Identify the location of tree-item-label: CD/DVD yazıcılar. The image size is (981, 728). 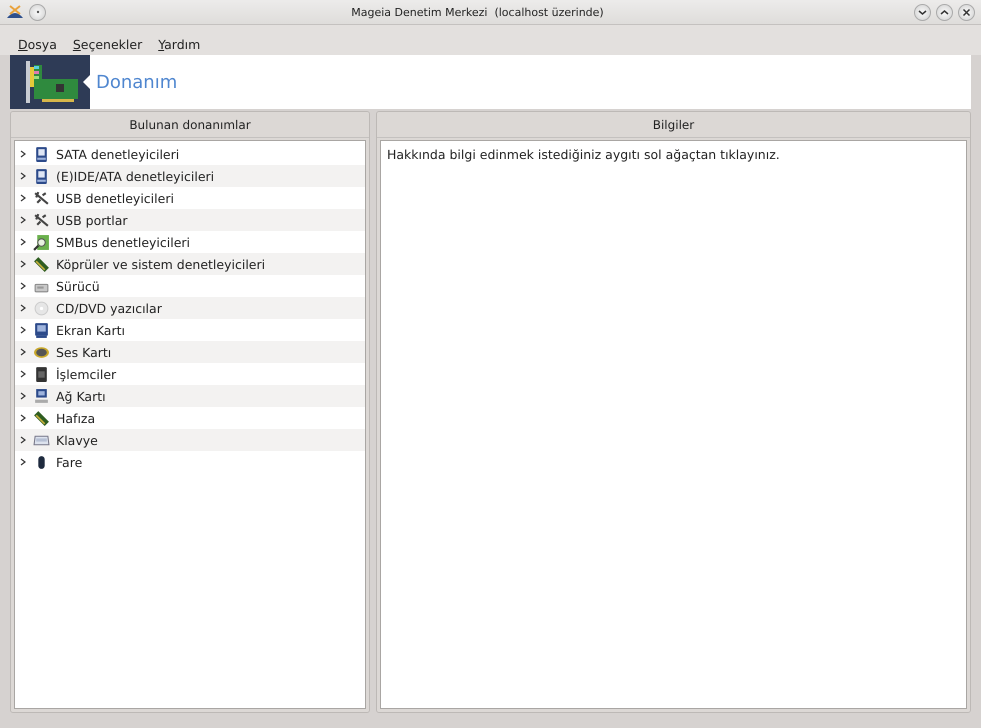
(109, 308).